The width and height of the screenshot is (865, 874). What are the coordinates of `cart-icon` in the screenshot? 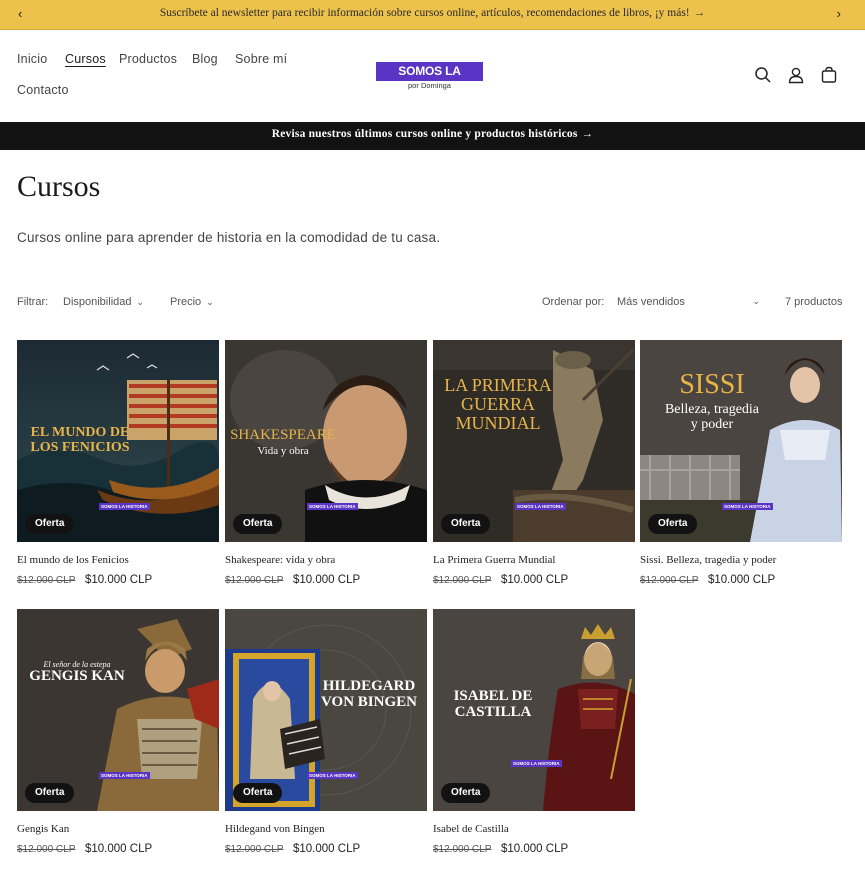 It's located at (829, 75).